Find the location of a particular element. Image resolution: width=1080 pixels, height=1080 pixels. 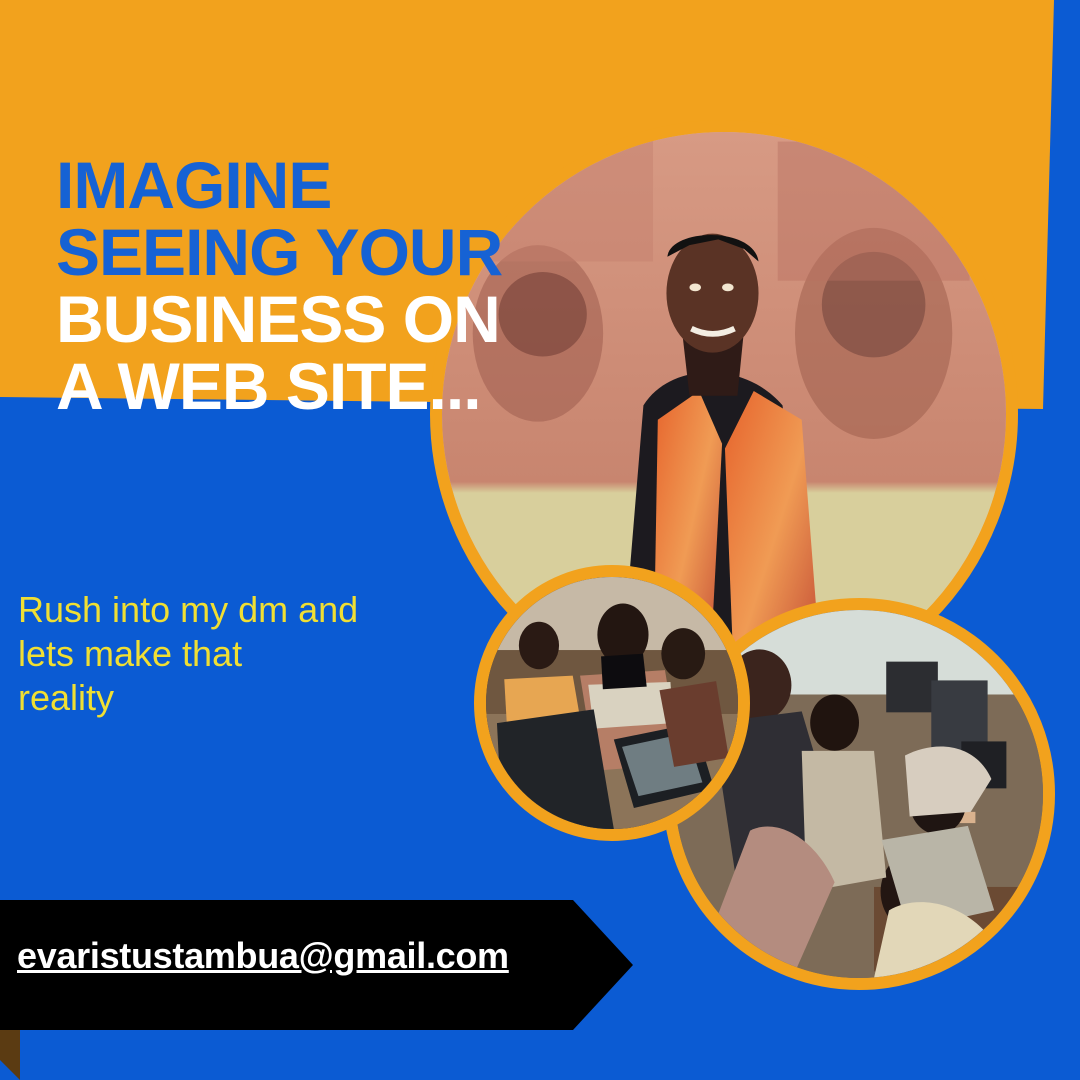

corner-fold-decoration is located at coordinates (10, 1055).